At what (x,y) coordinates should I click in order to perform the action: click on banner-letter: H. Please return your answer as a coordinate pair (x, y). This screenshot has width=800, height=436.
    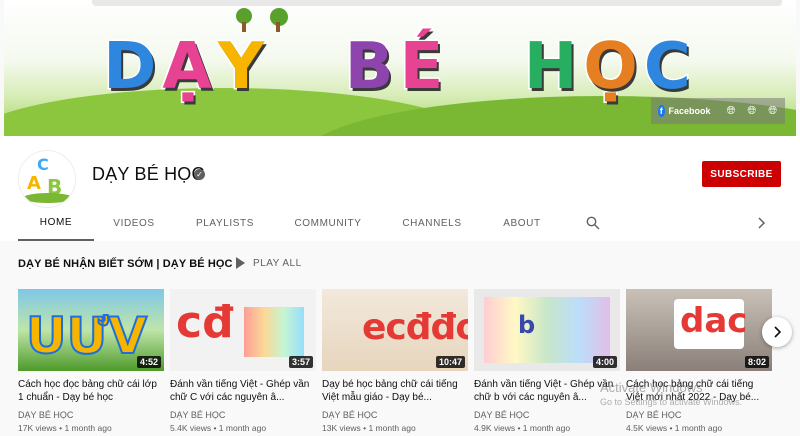
    Looking at the image, I should click on (553, 67).